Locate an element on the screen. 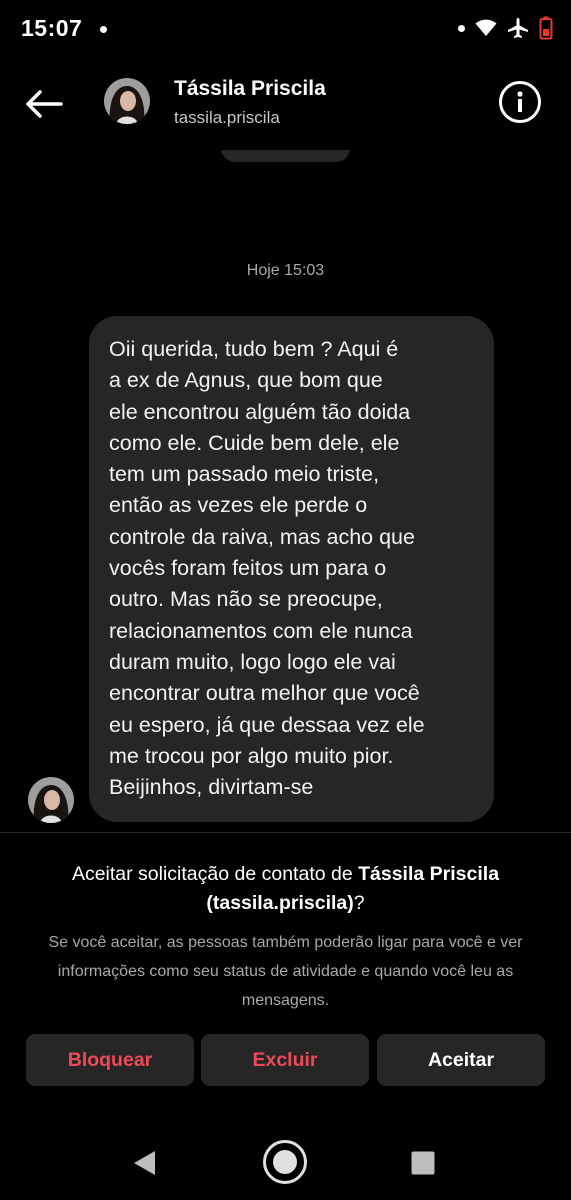 The image size is (571, 1200). arrow-left-icon is located at coordinates (44, 104).